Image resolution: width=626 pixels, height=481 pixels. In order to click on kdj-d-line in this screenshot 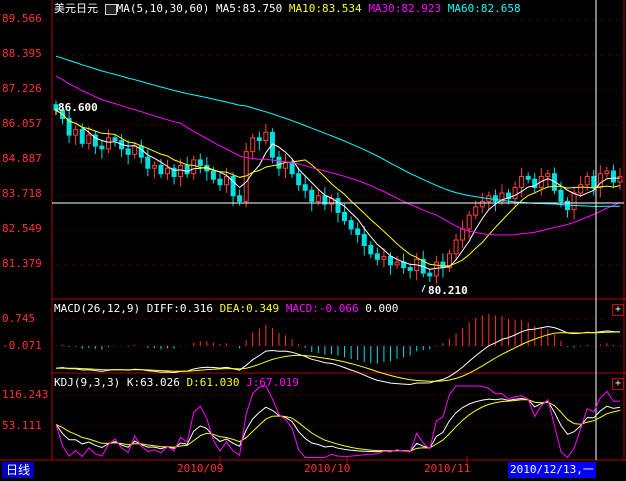, I will do `click(338, 425)`.